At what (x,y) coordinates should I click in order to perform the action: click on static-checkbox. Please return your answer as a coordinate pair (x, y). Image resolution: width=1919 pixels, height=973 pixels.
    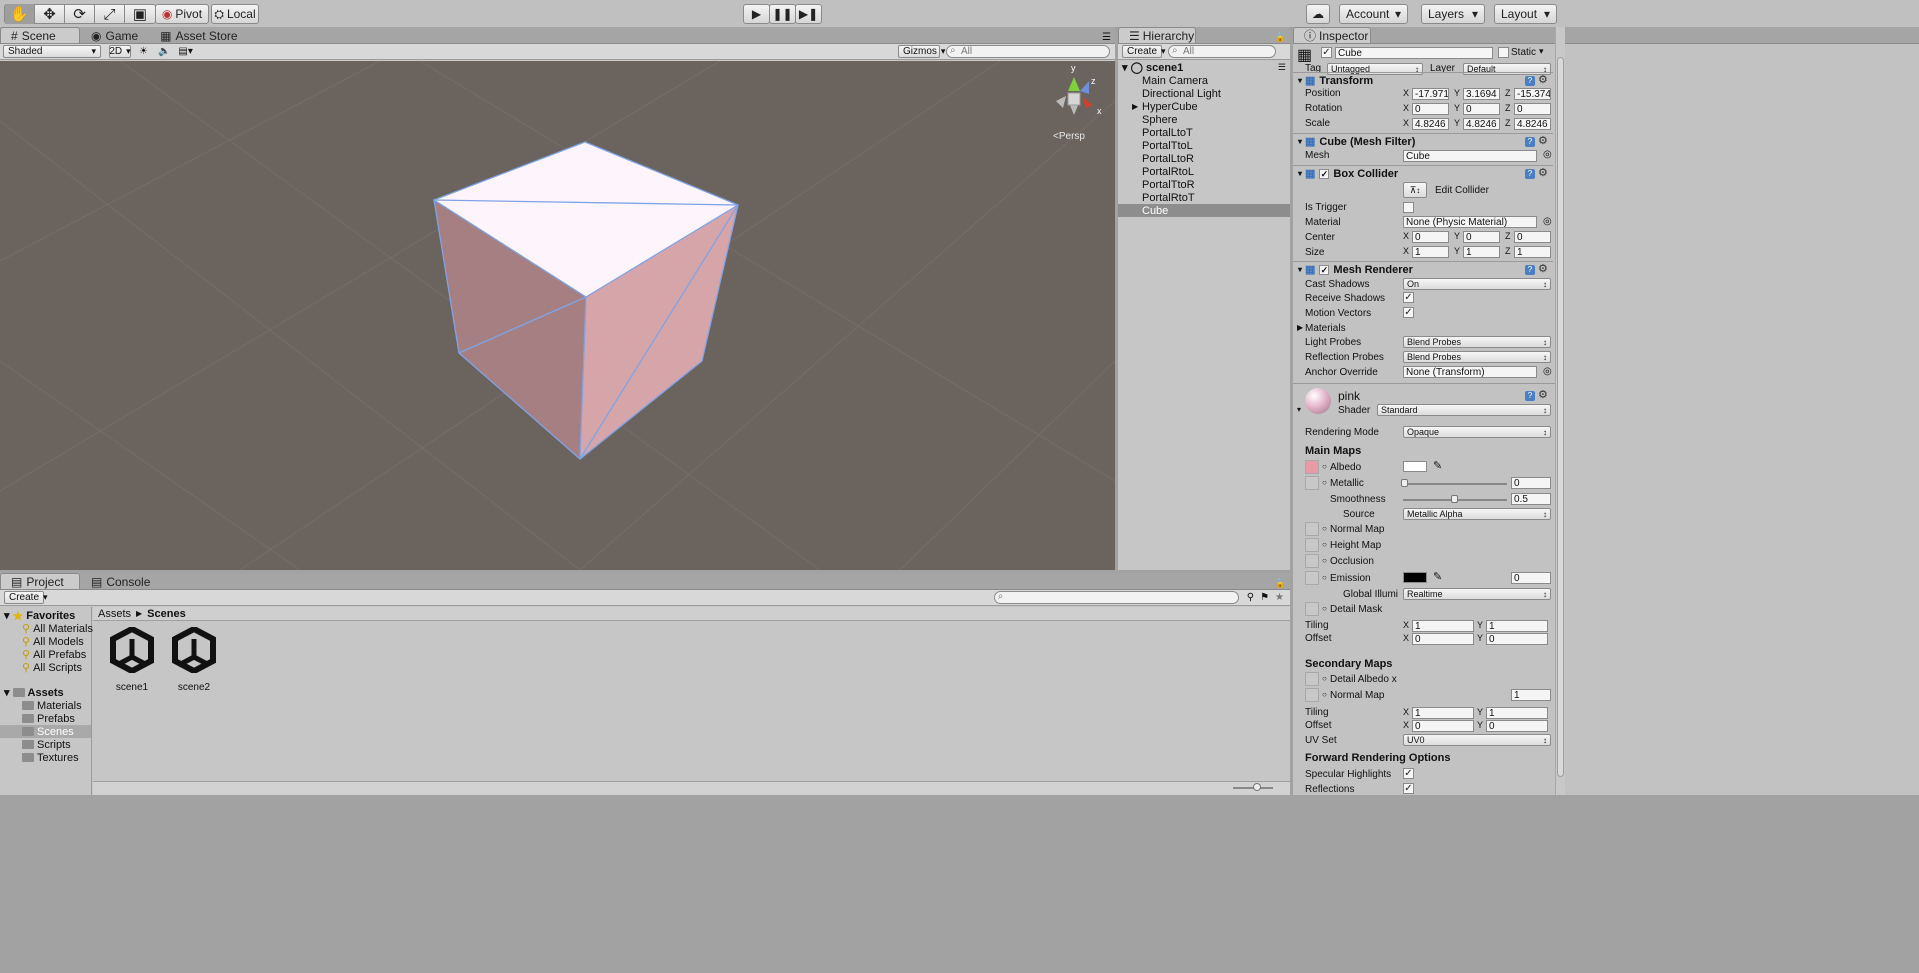
    Looking at the image, I should click on (1503, 52).